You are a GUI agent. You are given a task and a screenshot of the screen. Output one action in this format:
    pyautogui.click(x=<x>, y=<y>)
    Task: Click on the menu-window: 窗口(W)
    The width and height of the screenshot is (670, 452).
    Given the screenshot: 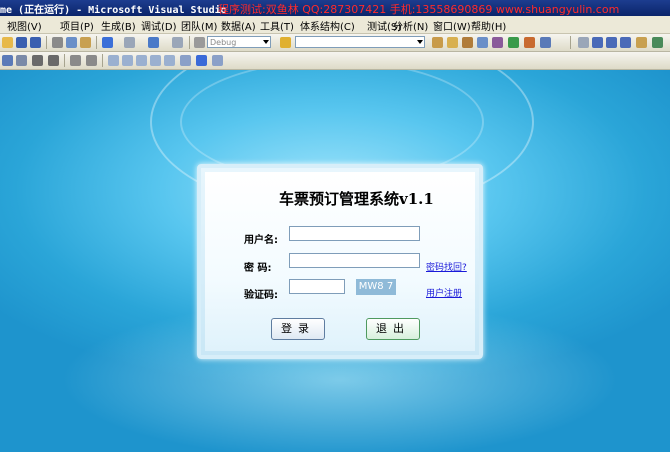 What is the action you would take?
    pyautogui.click(x=452, y=25)
    